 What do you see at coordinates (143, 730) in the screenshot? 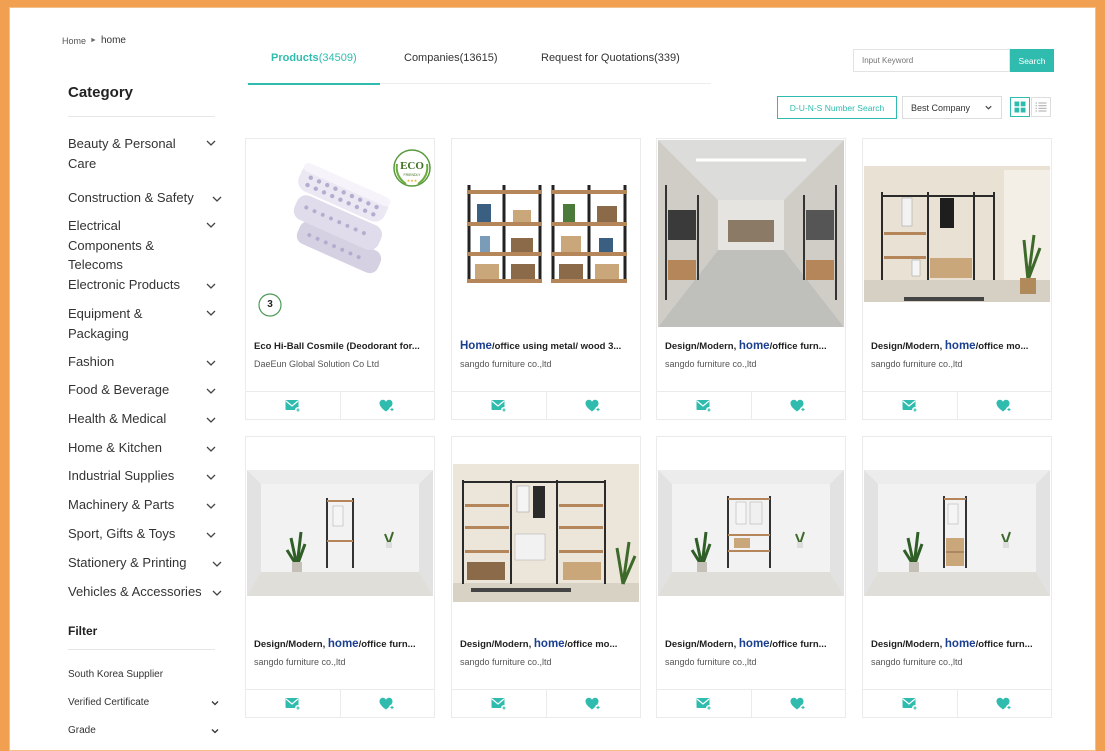
I see `filter-grade: Grade` at bounding box center [143, 730].